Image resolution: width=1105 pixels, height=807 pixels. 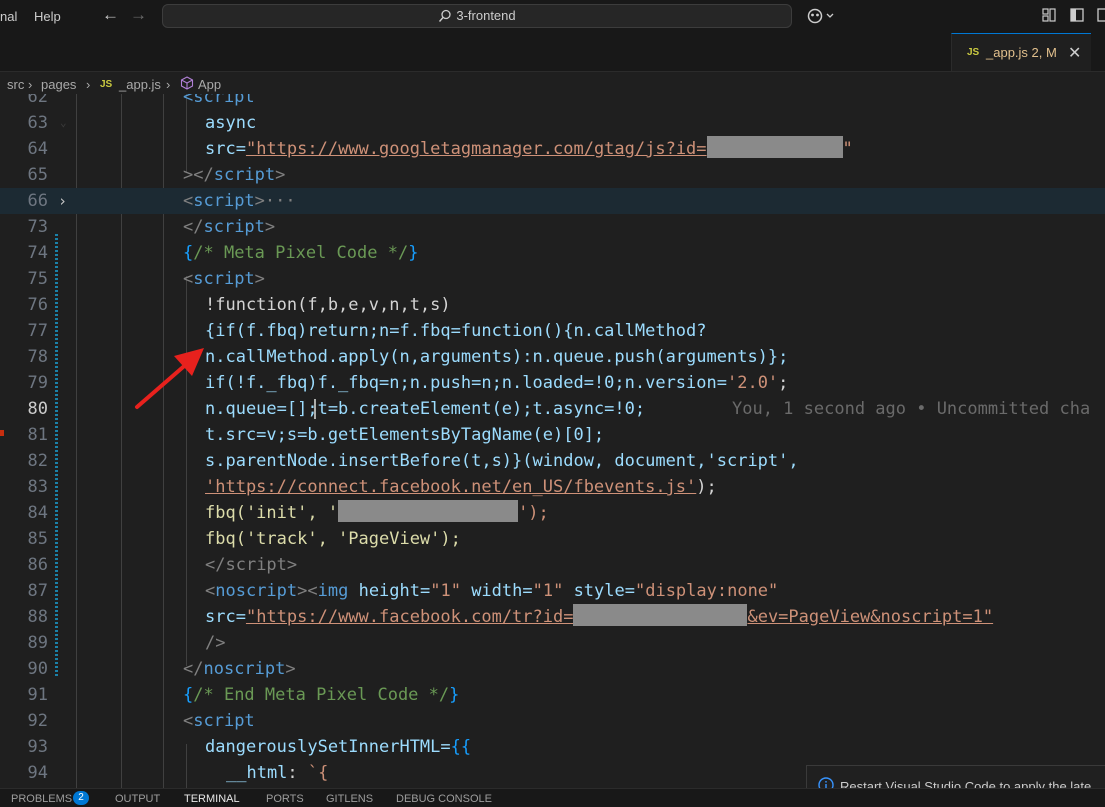 What do you see at coordinates (8, 16) in the screenshot?
I see `menu-terminal: nal` at bounding box center [8, 16].